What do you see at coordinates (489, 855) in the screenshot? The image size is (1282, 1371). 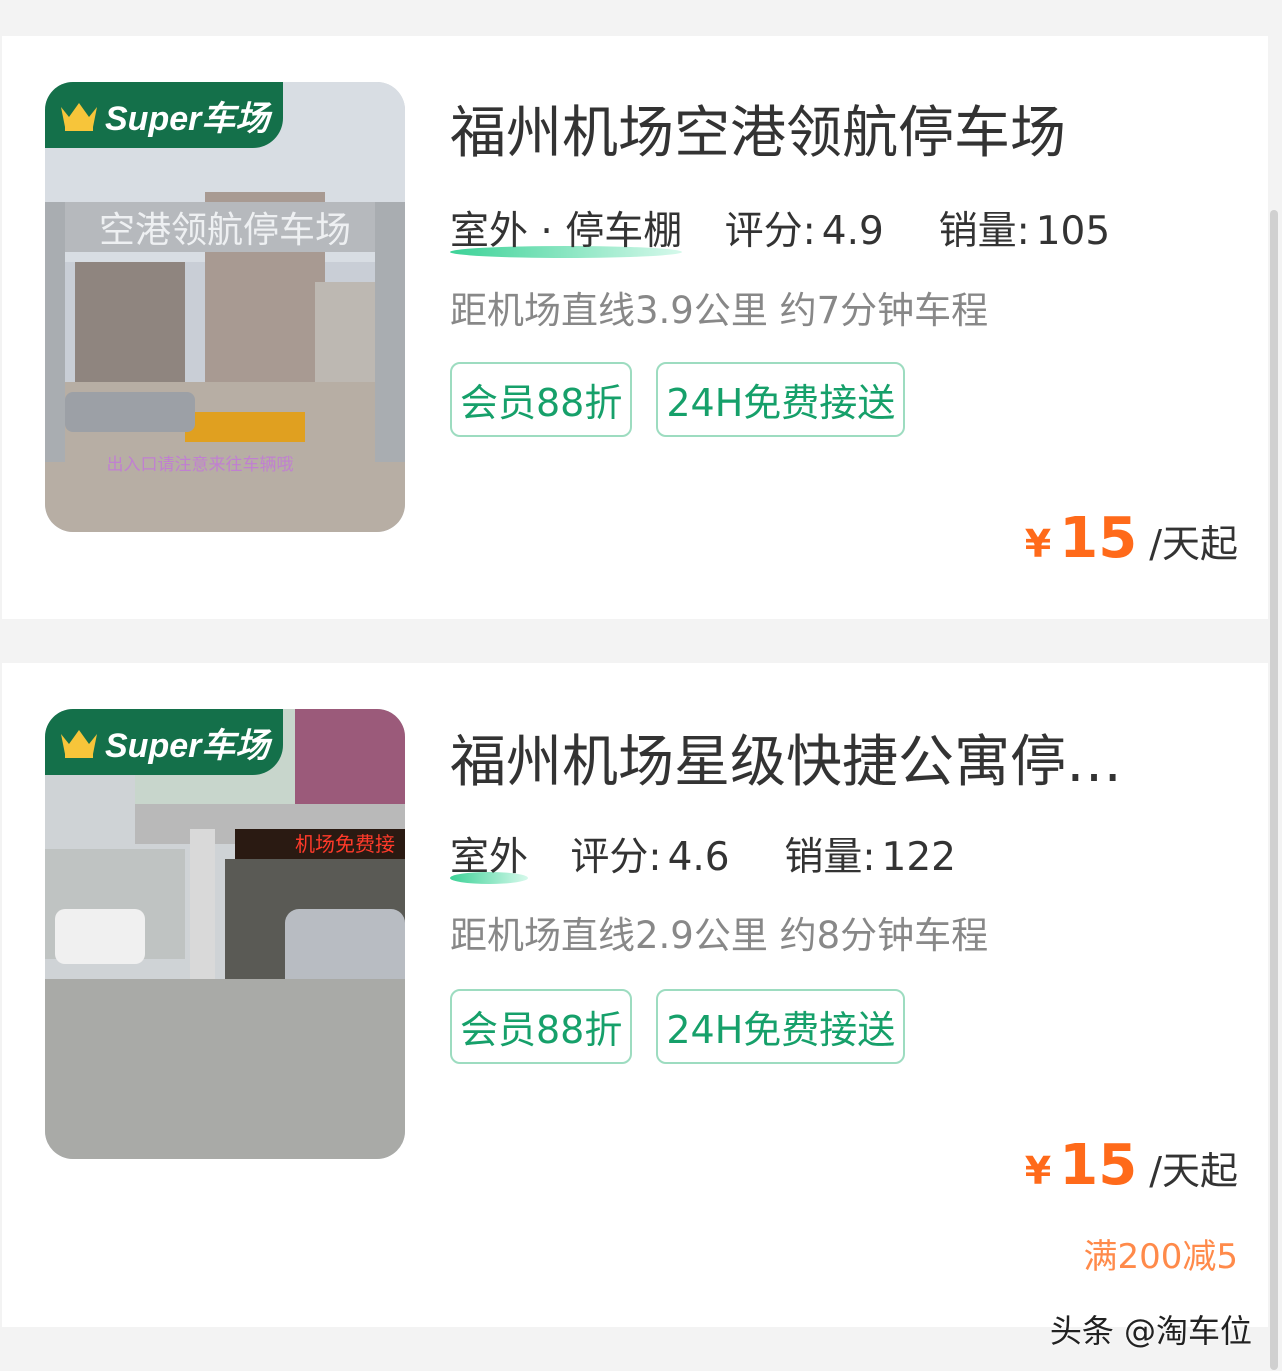 I see `lot-type: 室外` at bounding box center [489, 855].